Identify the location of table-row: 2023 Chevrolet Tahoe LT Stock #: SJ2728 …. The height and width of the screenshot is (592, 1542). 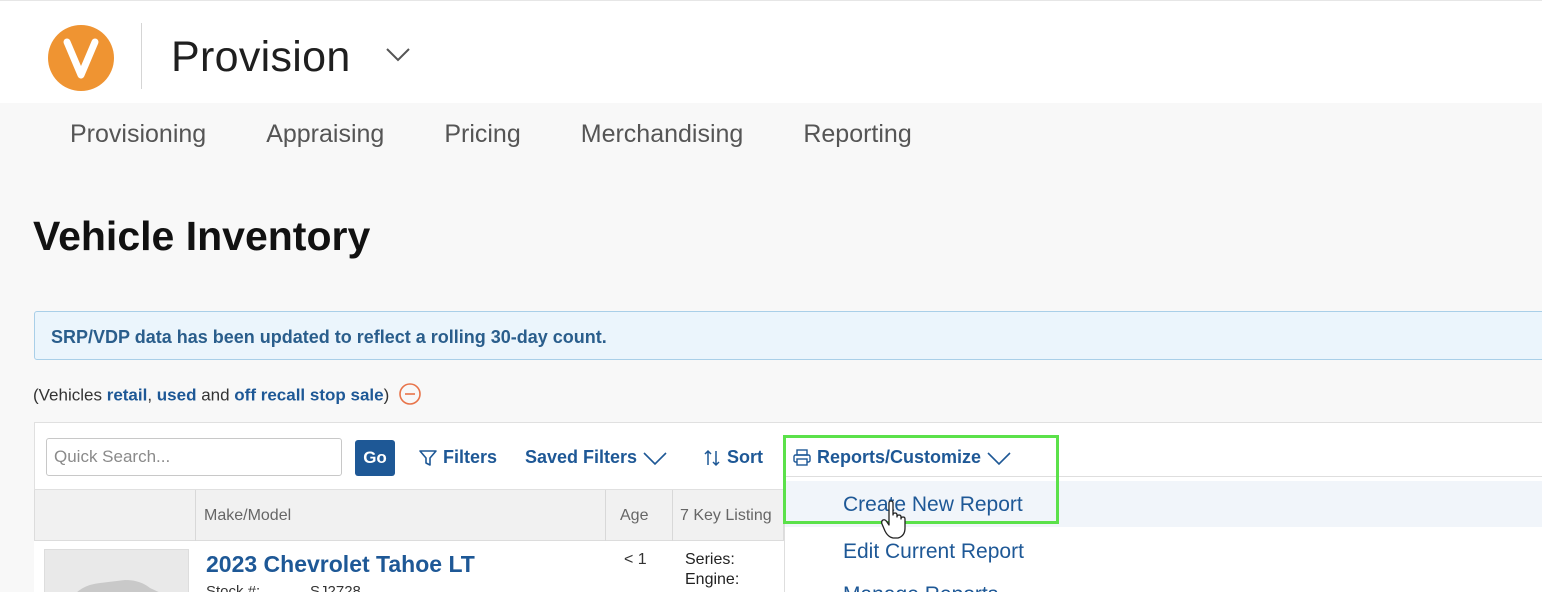
(409, 566).